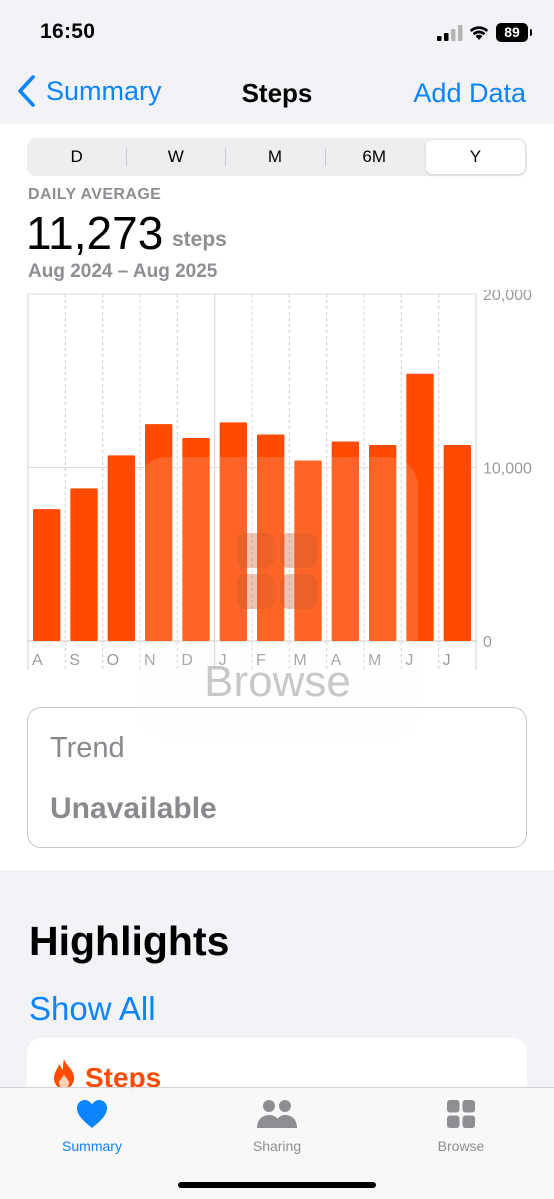 The height and width of the screenshot is (1199, 554). I want to click on tab-summary: Summary, so click(92, 1126).